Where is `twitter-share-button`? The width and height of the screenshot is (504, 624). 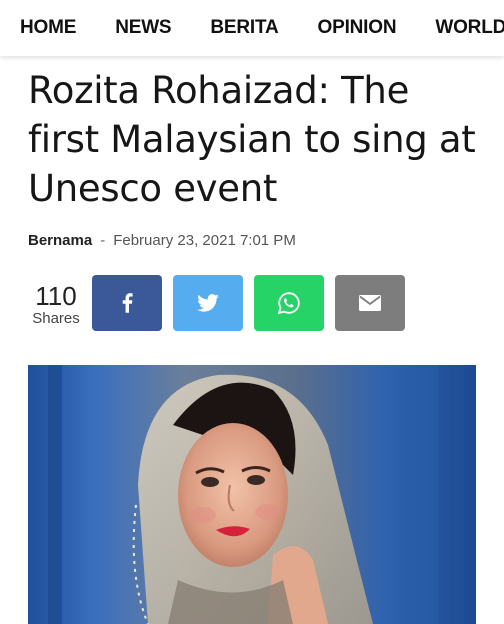 twitter-share-button is located at coordinates (208, 303).